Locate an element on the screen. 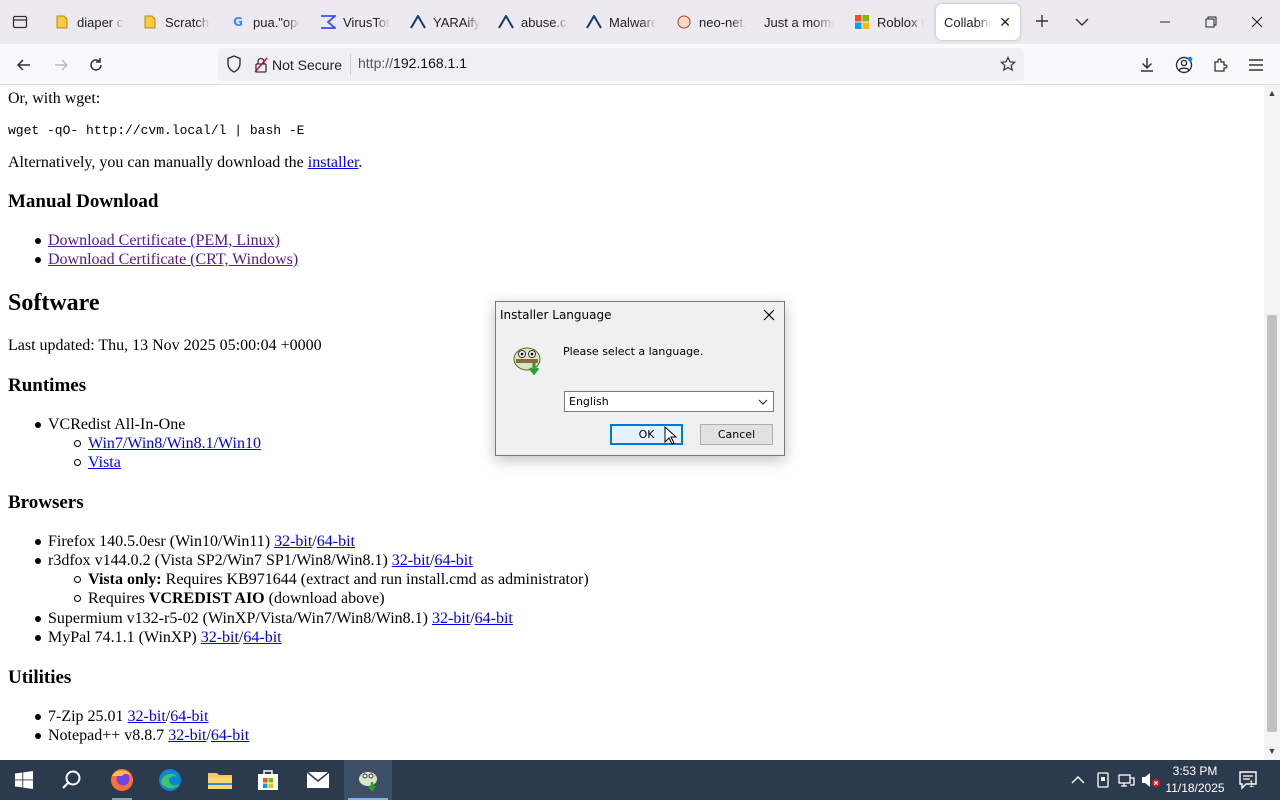  volume-tray-button is located at coordinates (1151, 780).